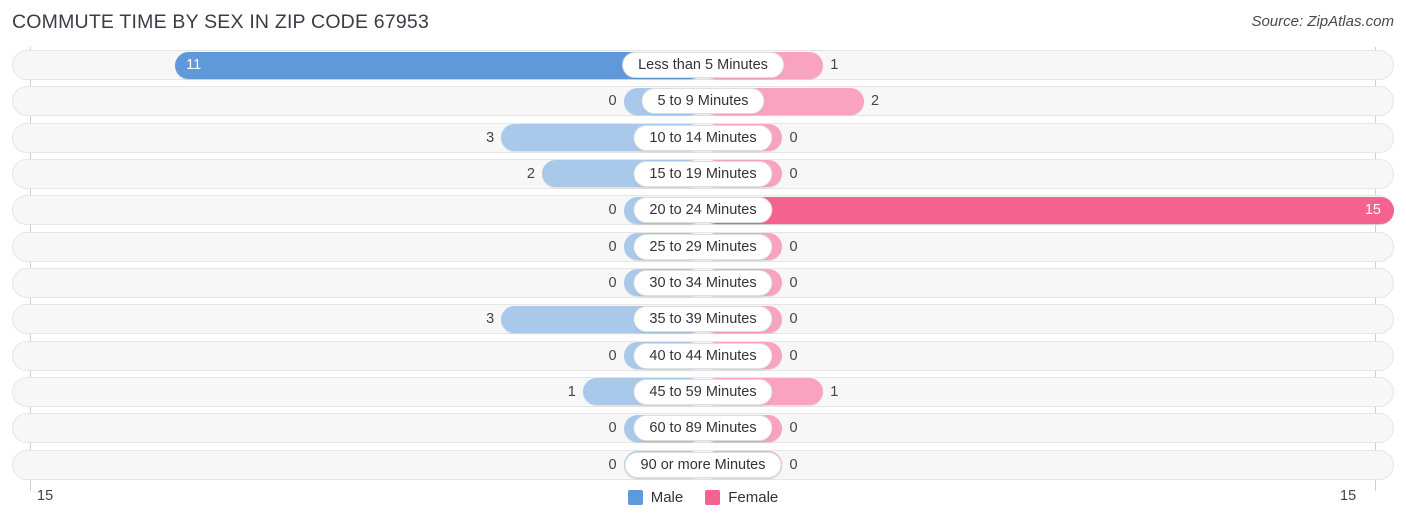  Describe the element at coordinates (571, 391) in the screenshot. I see `male-value-label: 1` at that location.